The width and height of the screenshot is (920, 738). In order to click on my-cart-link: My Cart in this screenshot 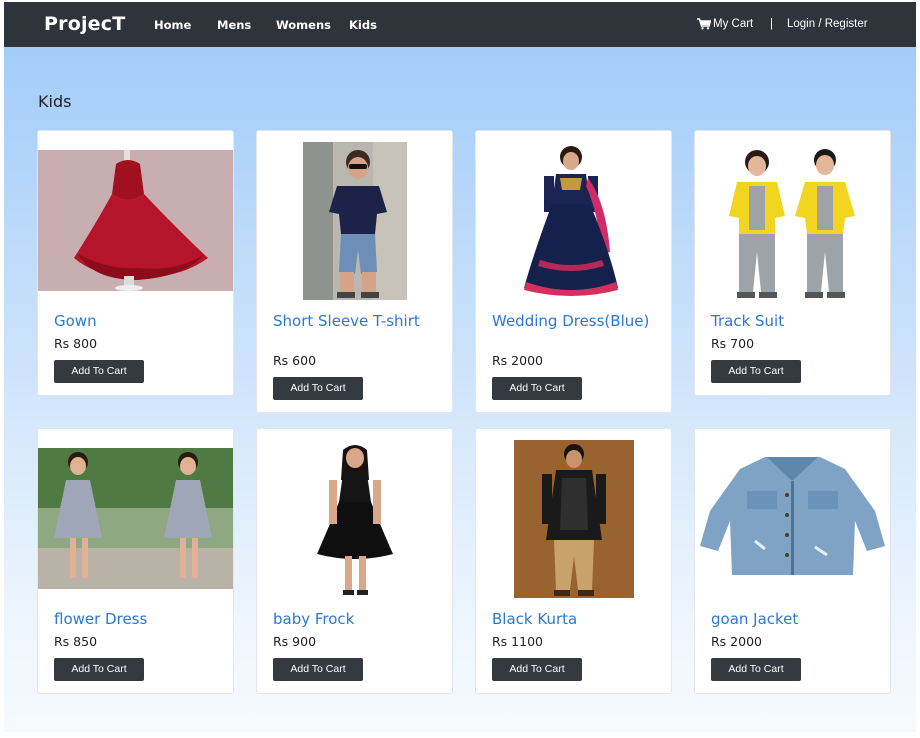, I will do `click(733, 24)`.